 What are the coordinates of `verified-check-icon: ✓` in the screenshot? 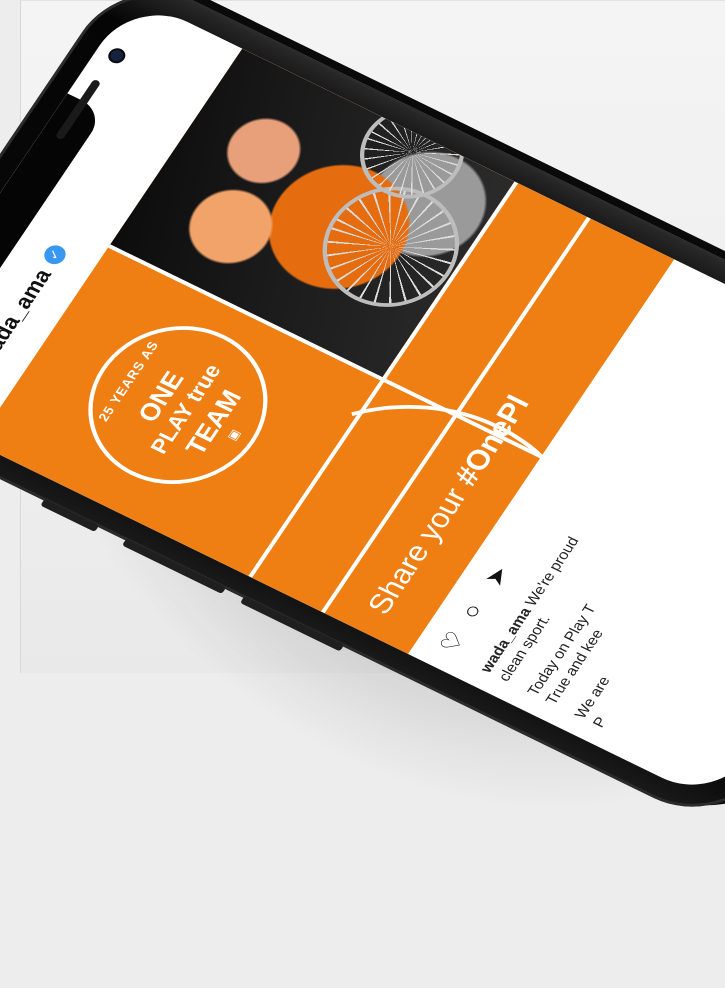 It's located at (55, 255).